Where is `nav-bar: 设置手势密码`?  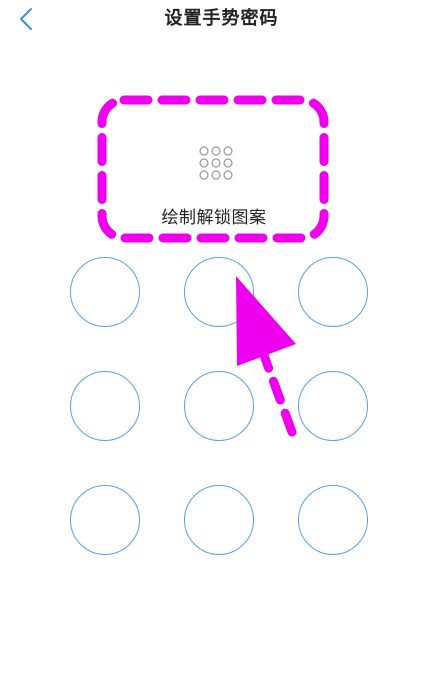 nav-bar: 设置手势密码 is located at coordinates (221, 22).